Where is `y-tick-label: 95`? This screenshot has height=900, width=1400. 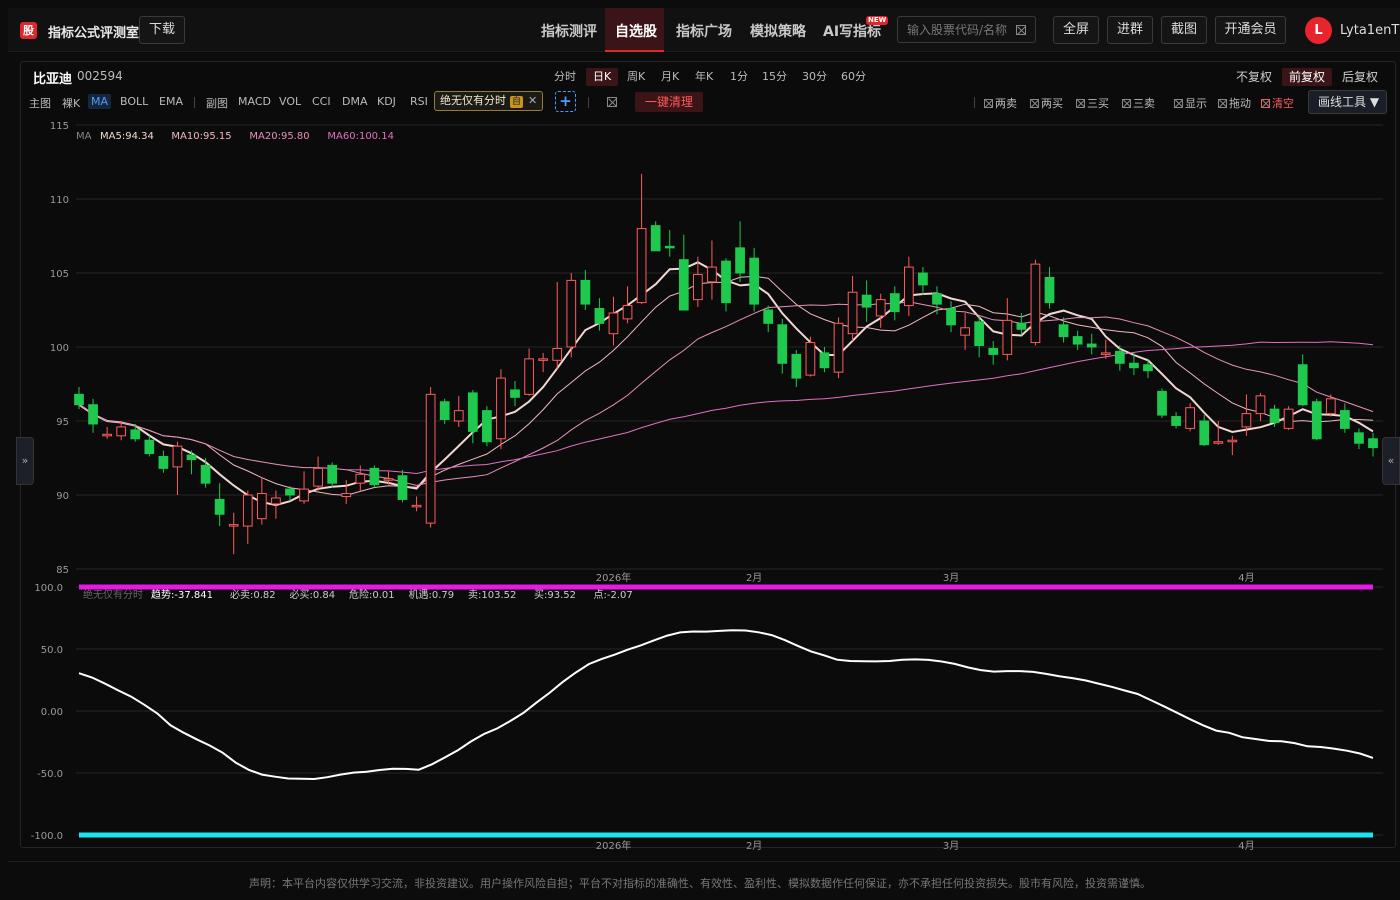
y-tick-label: 95 is located at coordinates (62, 422).